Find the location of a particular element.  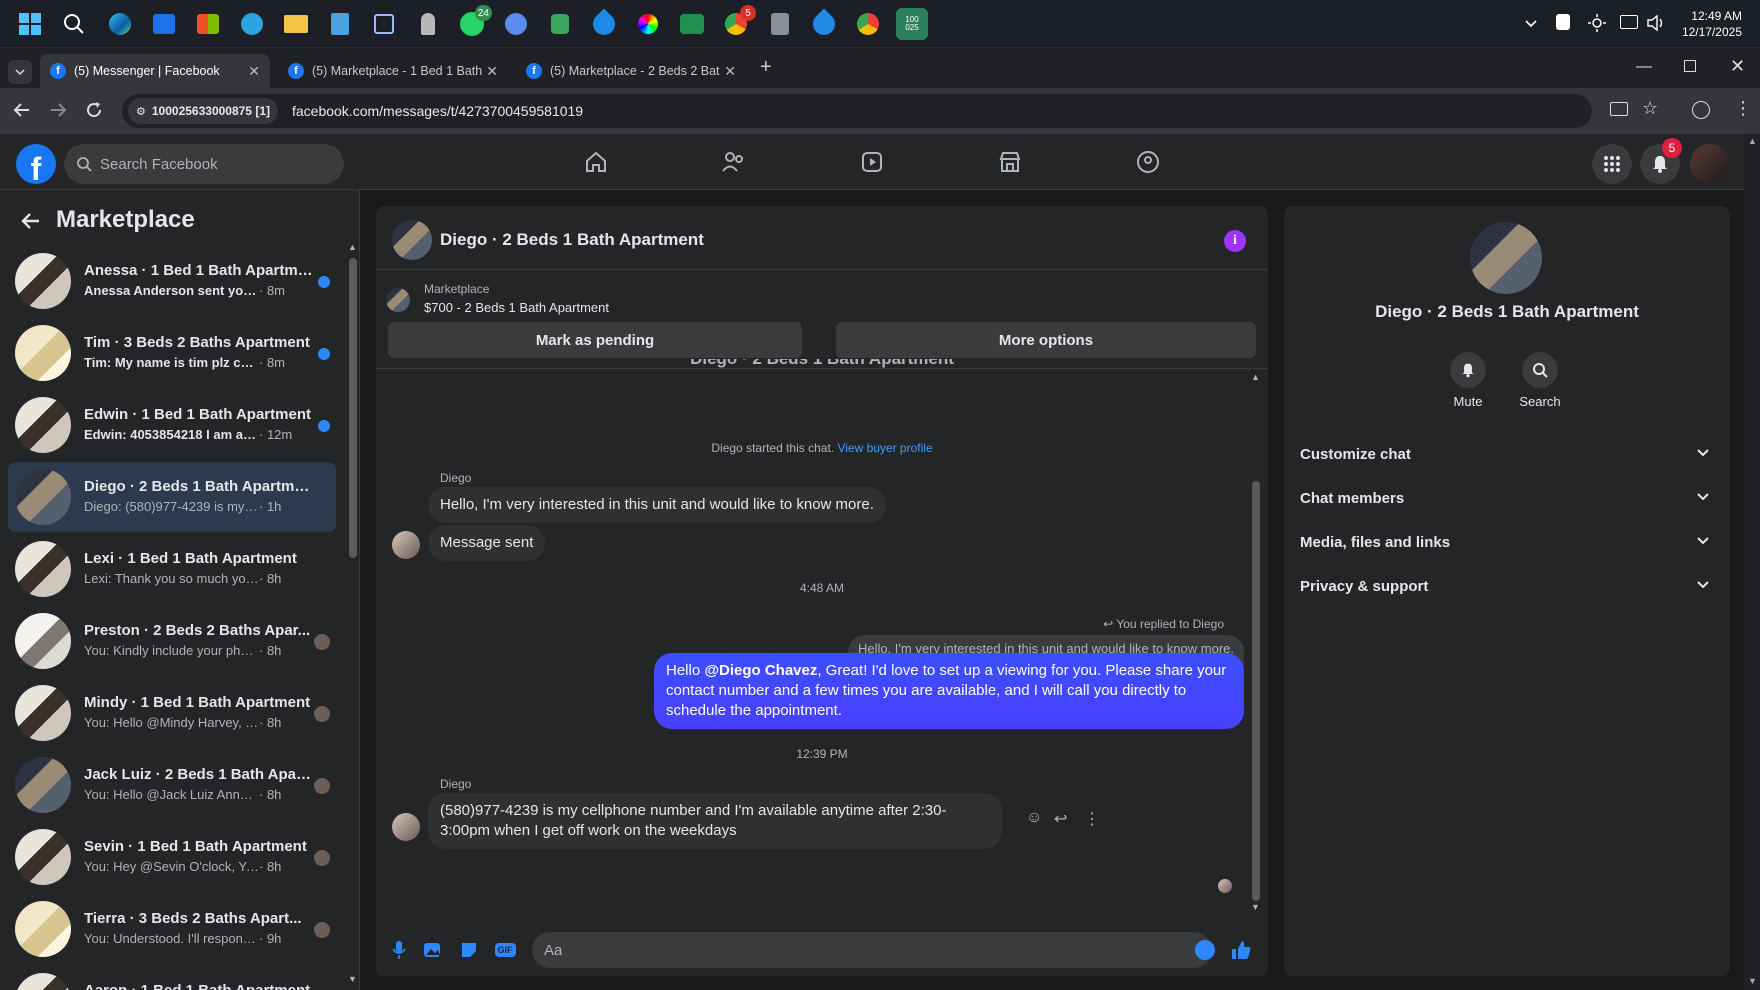

mention: @Diego Chavez is located at coordinates (760, 670).